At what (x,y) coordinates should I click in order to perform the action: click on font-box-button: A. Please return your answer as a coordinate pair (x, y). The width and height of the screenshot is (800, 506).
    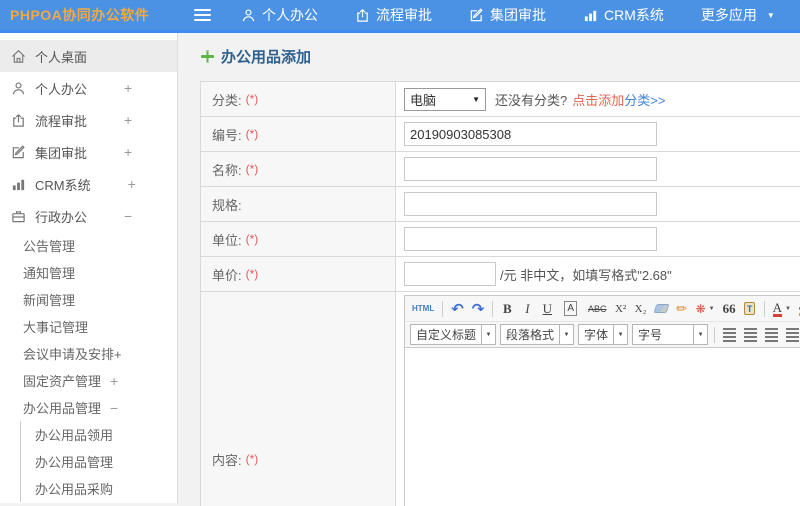
    Looking at the image, I should click on (570, 308).